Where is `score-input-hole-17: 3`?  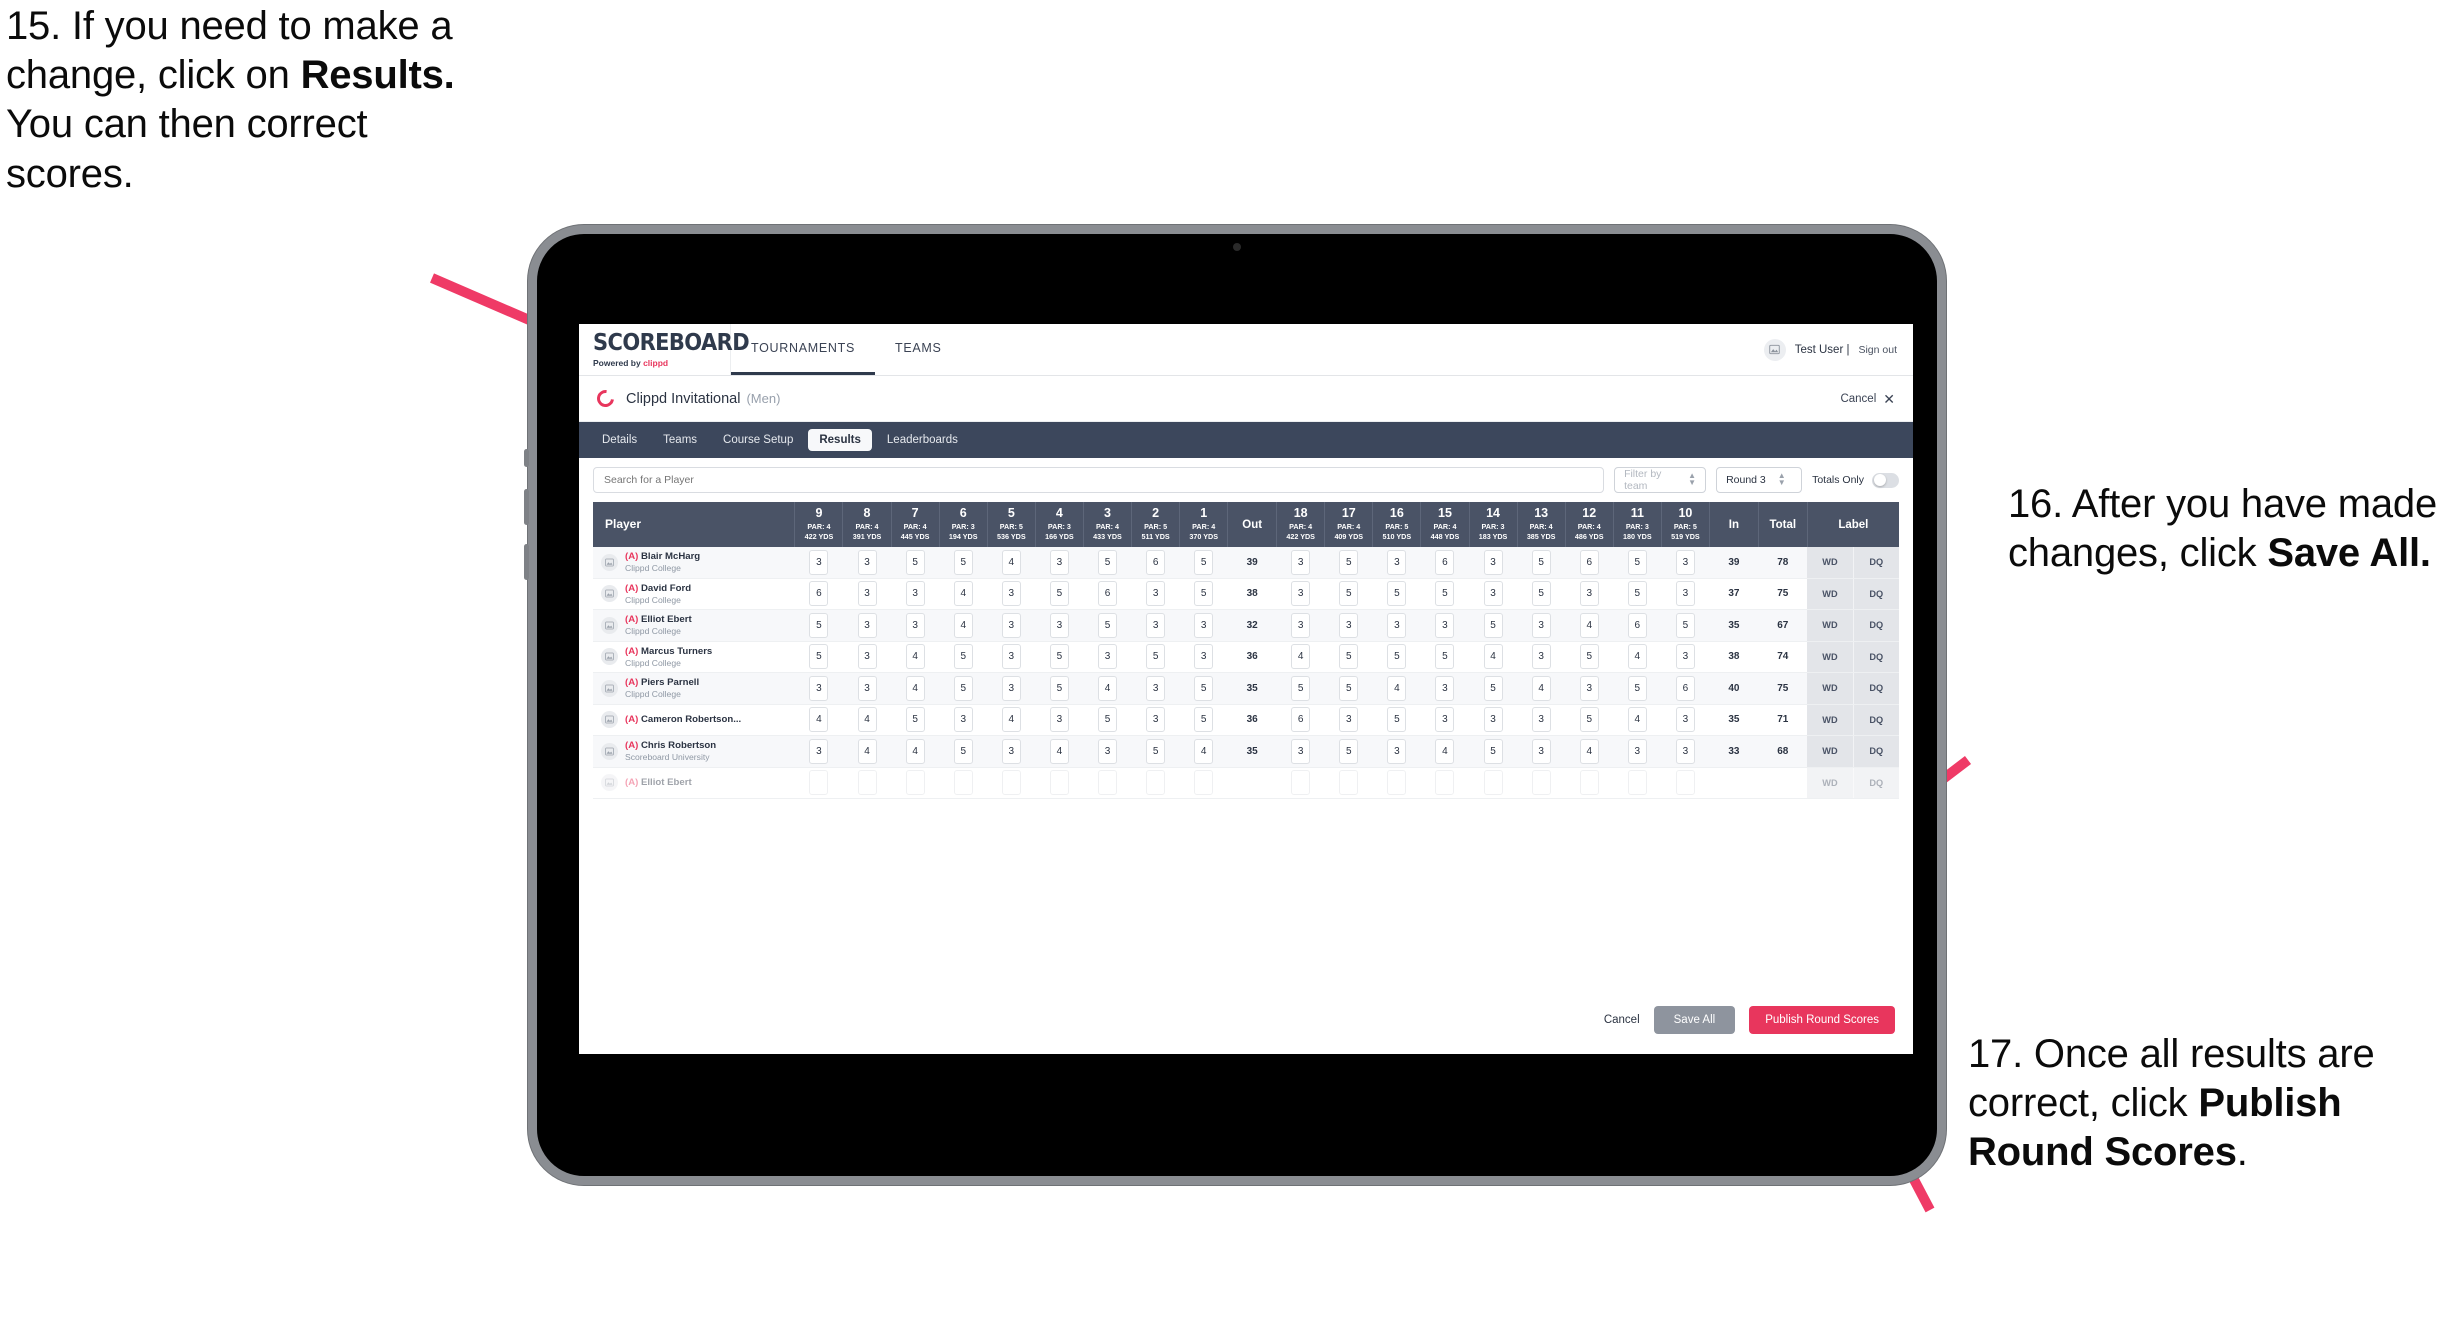 score-input-hole-17: 3 is located at coordinates (1637, 751).